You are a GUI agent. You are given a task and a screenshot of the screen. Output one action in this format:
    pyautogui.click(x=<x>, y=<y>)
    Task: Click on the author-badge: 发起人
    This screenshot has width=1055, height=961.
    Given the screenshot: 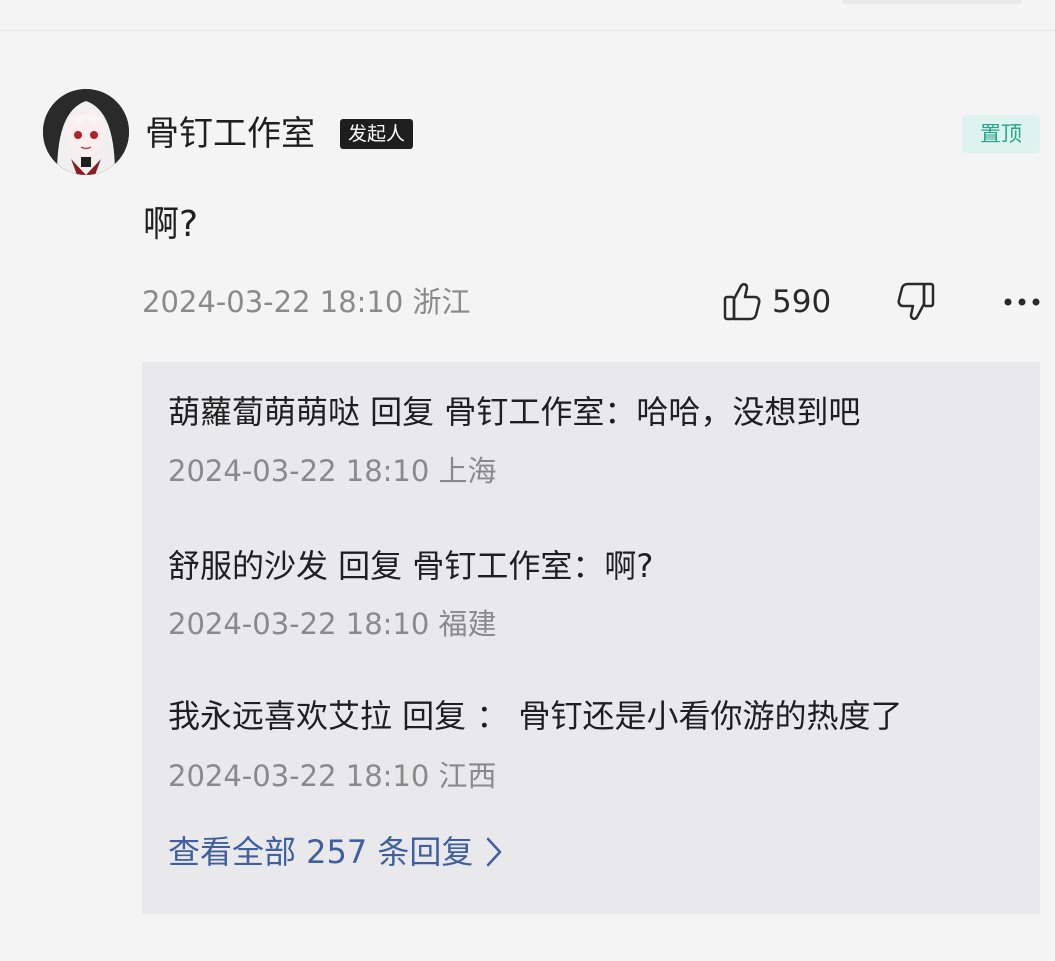 What is the action you would take?
    pyautogui.click(x=377, y=134)
    